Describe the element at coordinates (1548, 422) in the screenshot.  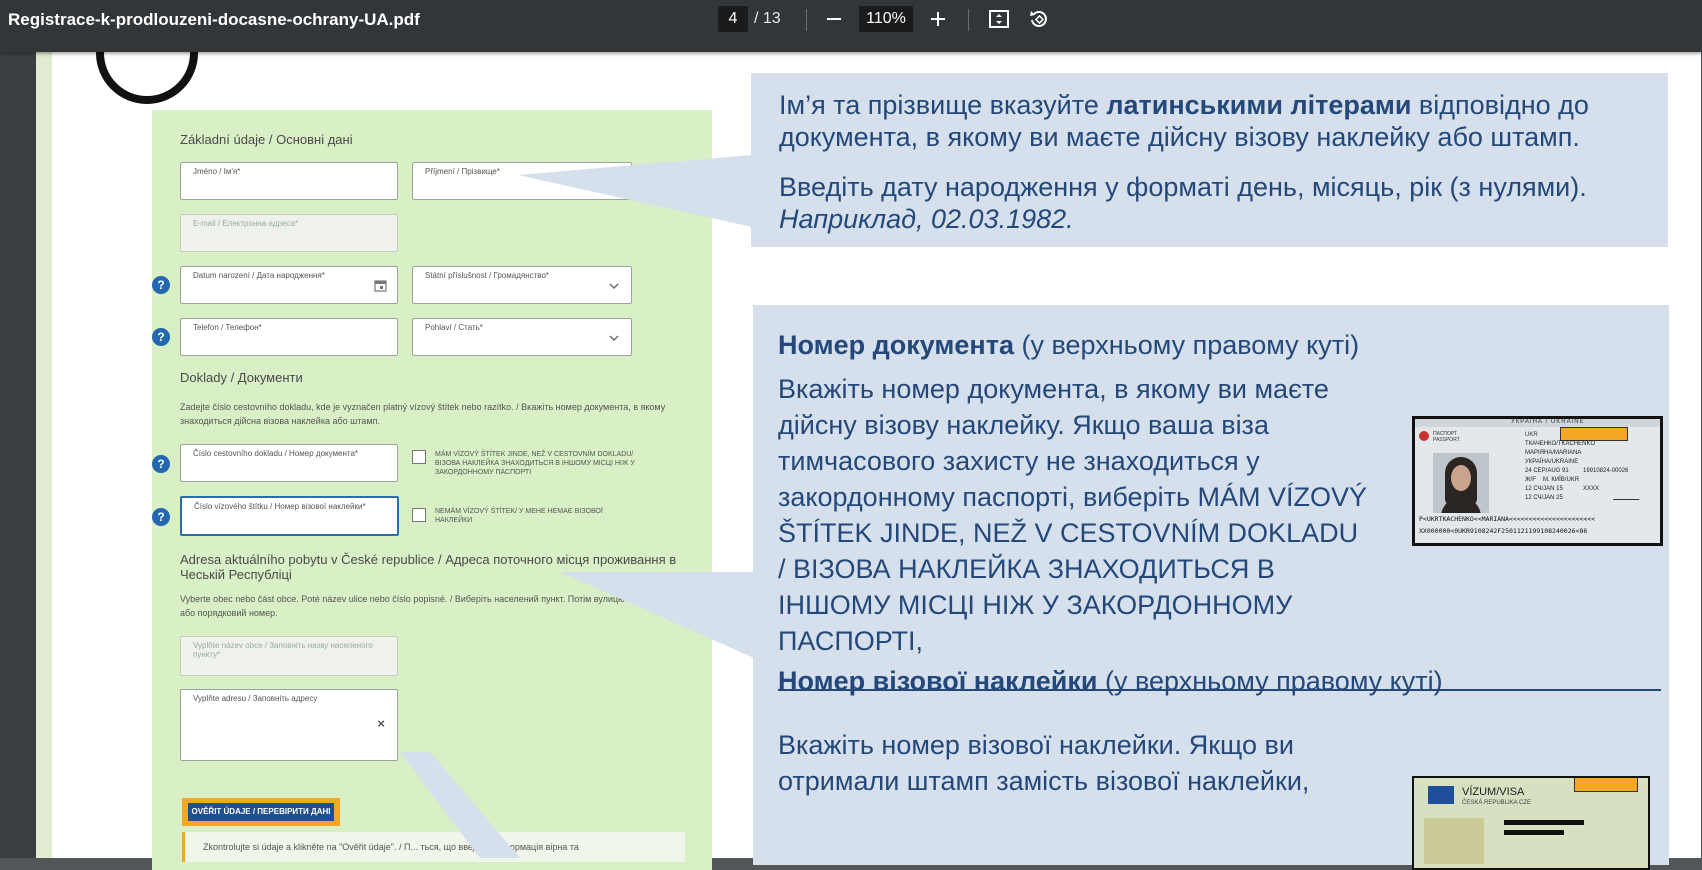
I see `passport-header: УКРАЇНА / UKRAINE` at that location.